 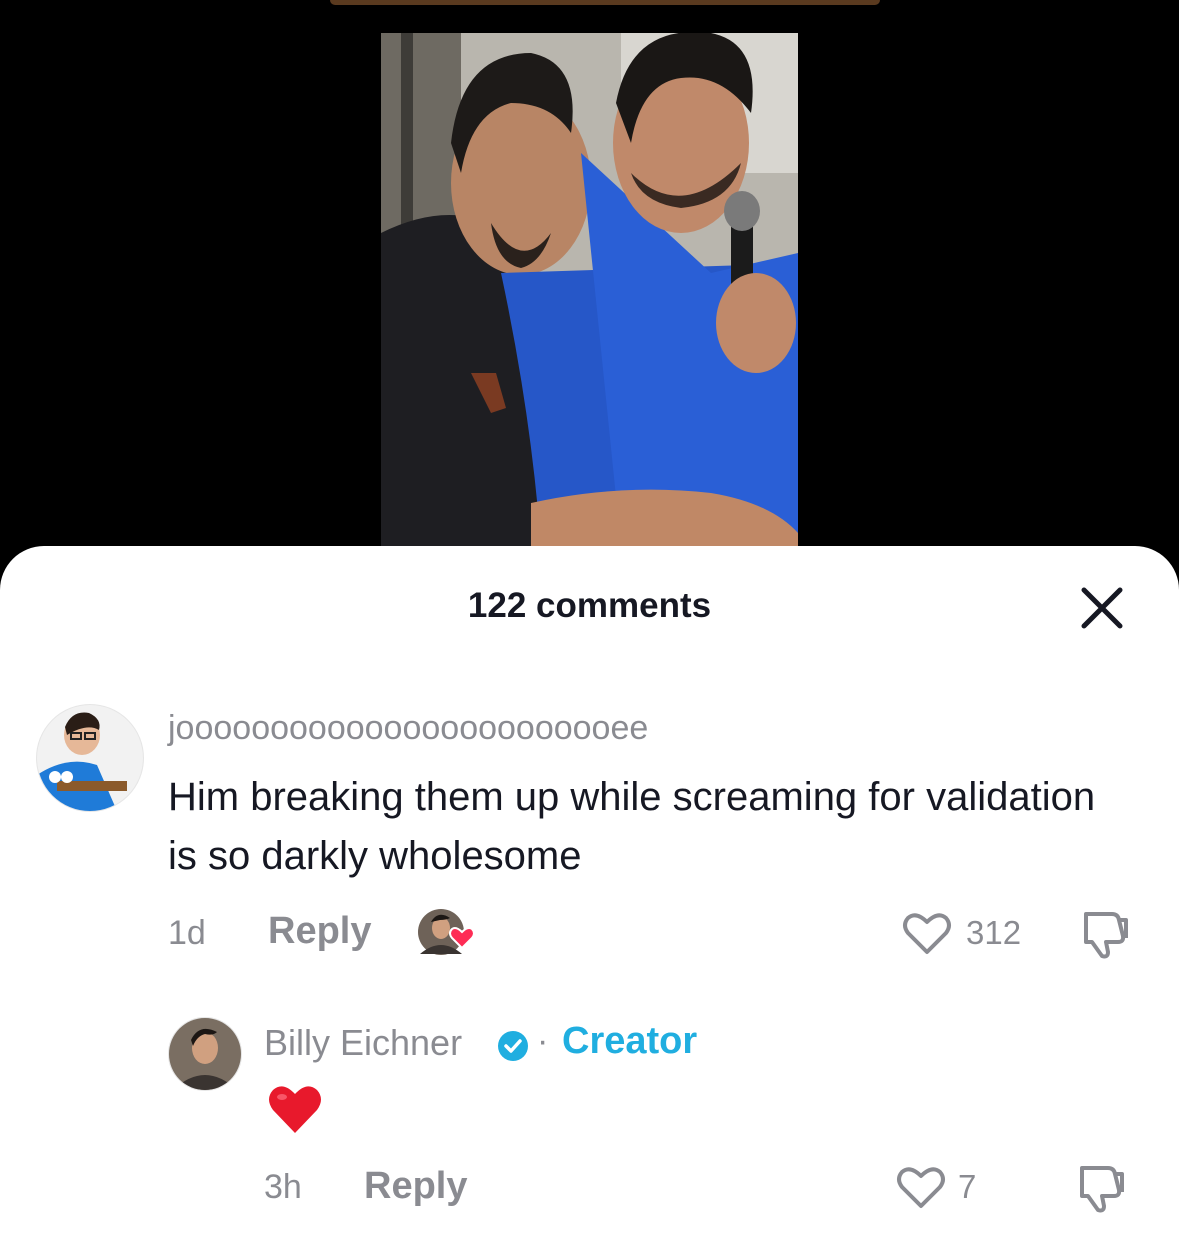 I want to click on verified-icon, so click(x=513, y=1046).